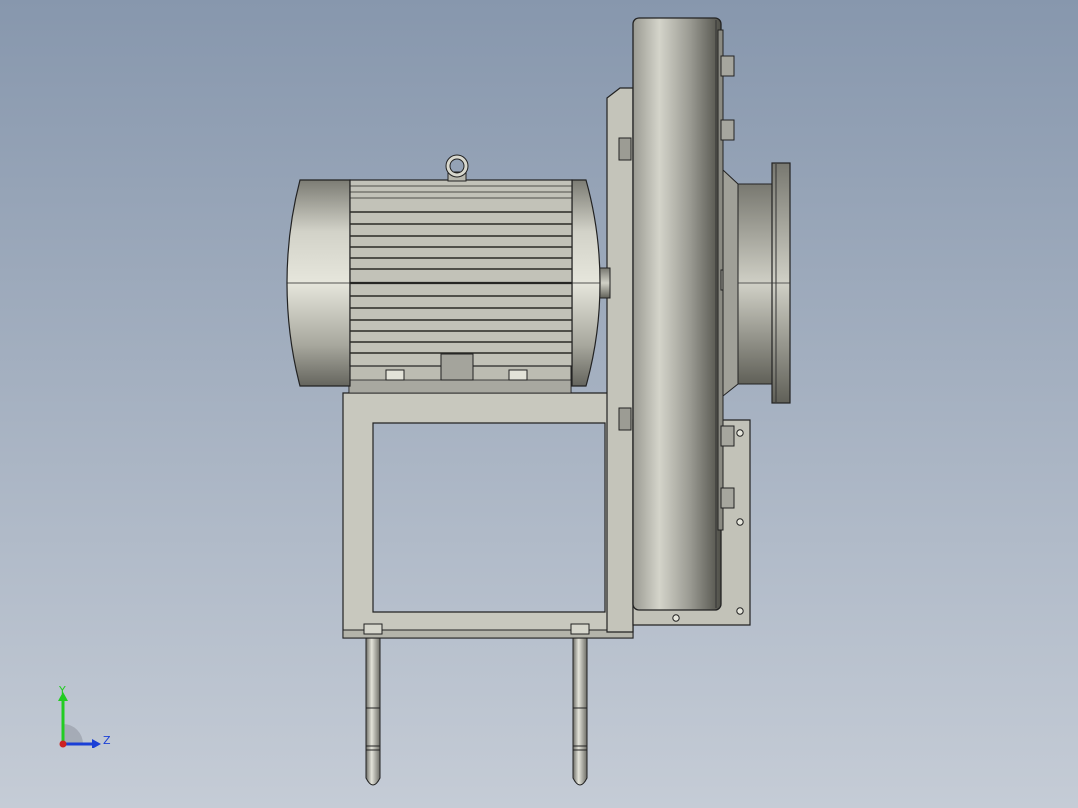 The height and width of the screenshot is (808, 1078). What do you see at coordinates (580, 710) in the screenshot?
I see `anchor-bolt-right` at bounding box center [580, 710].